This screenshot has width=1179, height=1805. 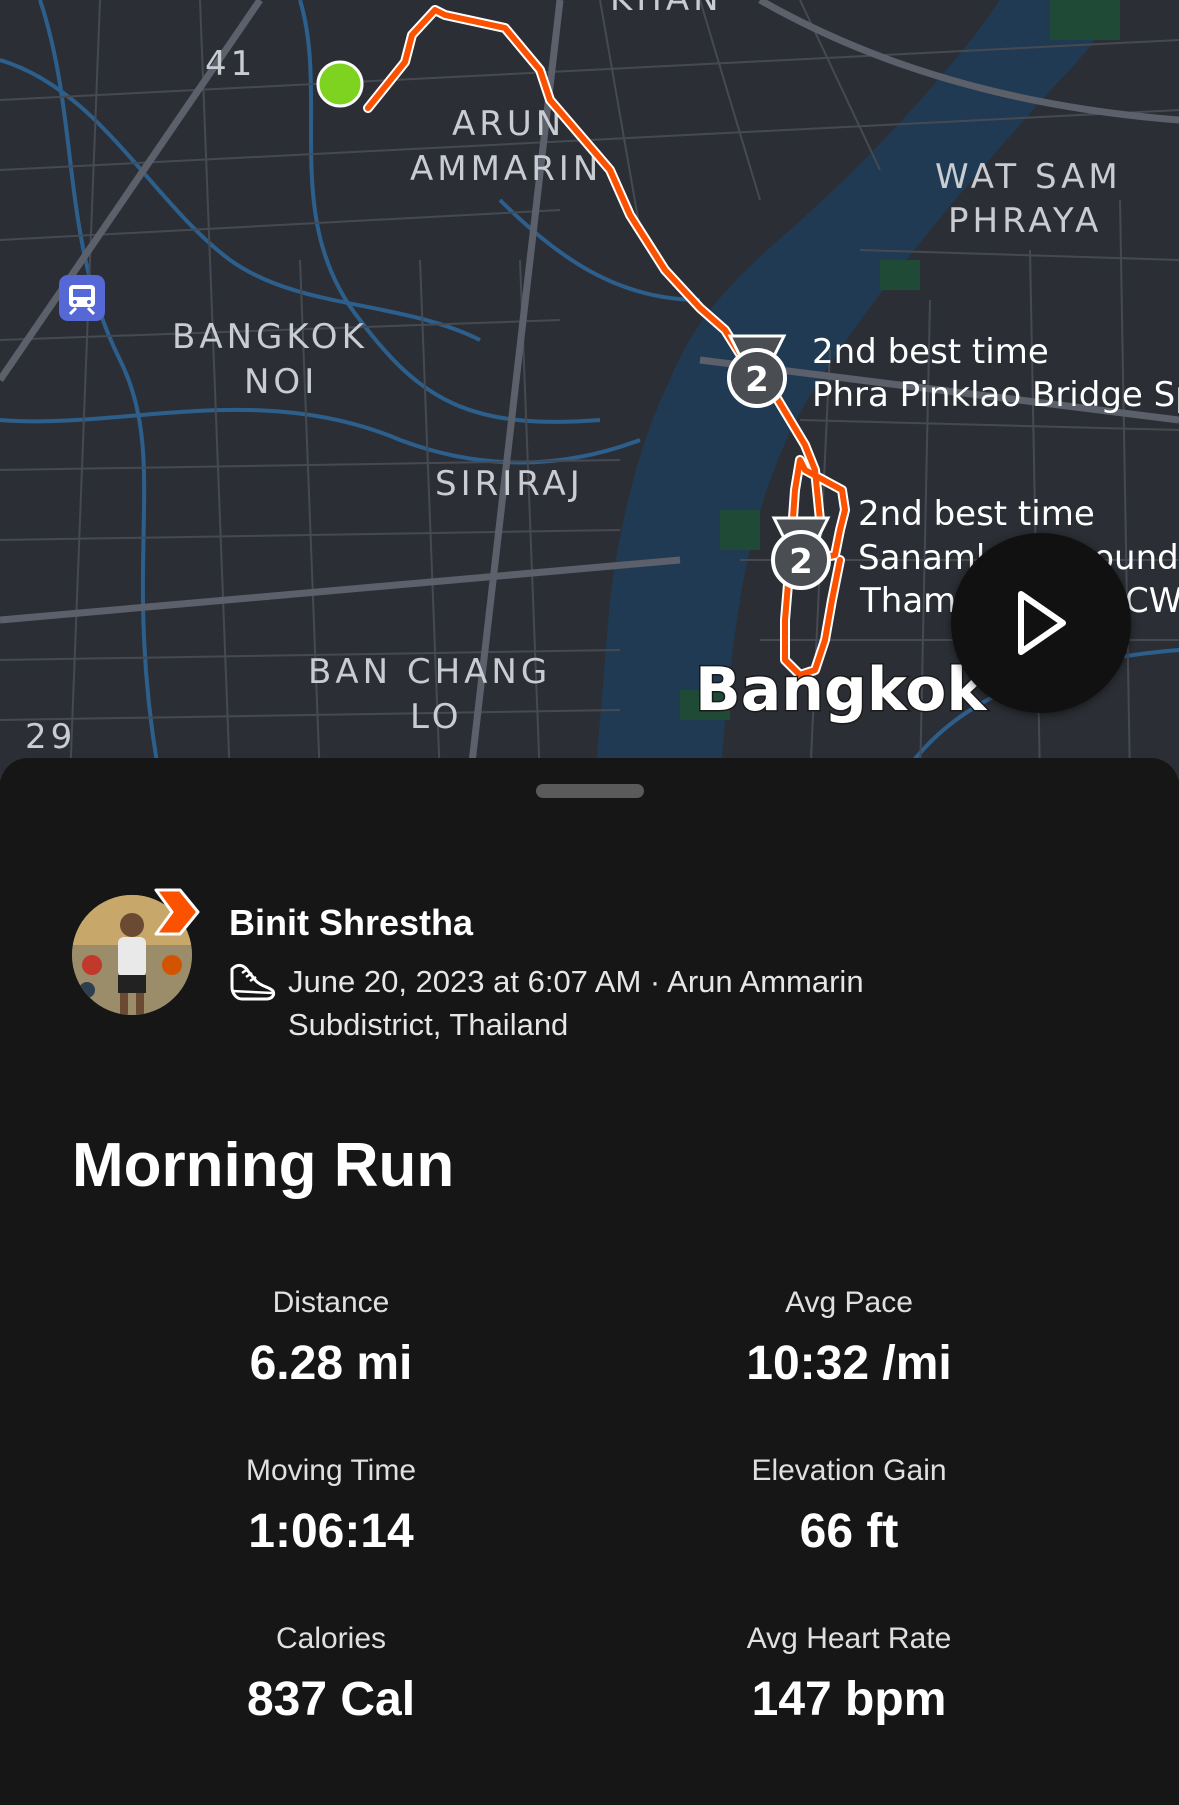 I want to click on stat-avg-pace: Avg Pace 10:32 /mi, so click(x=849, y=1338).